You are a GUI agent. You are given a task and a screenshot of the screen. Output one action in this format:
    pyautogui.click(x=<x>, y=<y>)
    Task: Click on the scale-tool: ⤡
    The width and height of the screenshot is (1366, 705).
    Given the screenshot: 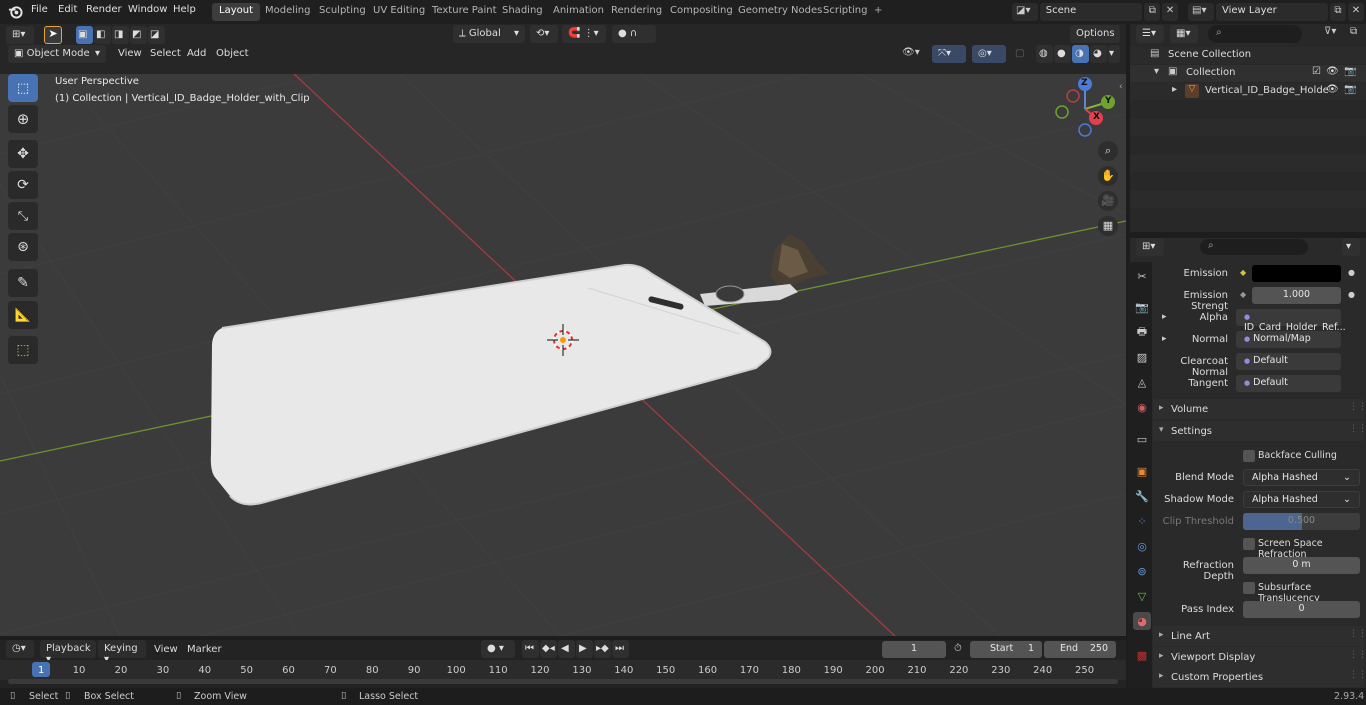 What is the action you would take?
    pyautogui.click(x=23, y=216)
    